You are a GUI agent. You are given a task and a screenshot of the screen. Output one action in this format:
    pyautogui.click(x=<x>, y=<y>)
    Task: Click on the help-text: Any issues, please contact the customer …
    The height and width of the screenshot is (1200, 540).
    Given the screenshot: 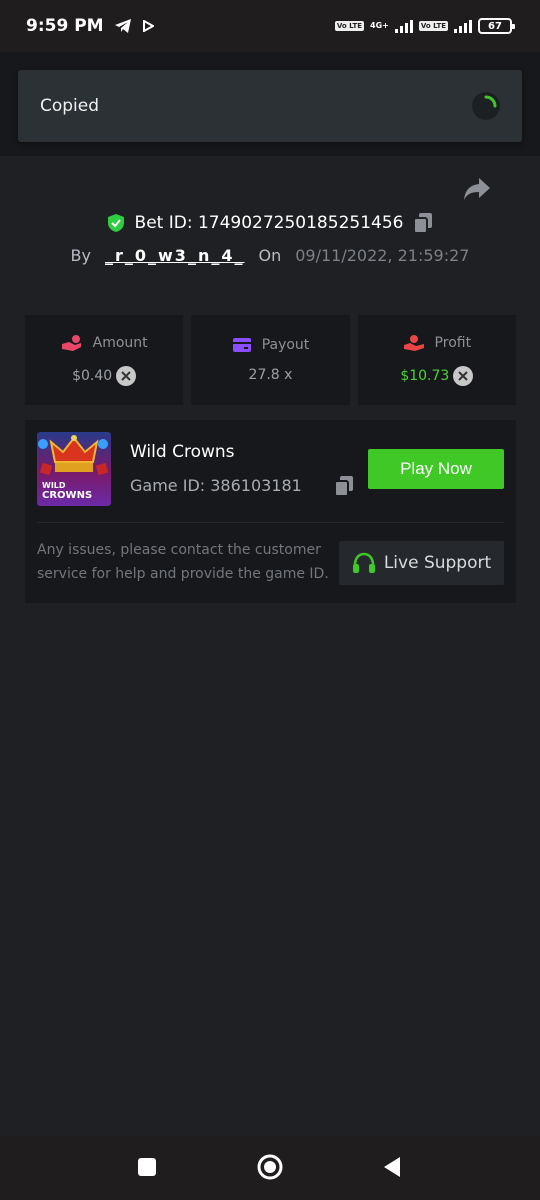 What is the action you would take?
    pyautogui.click(x=183, y=562)
    